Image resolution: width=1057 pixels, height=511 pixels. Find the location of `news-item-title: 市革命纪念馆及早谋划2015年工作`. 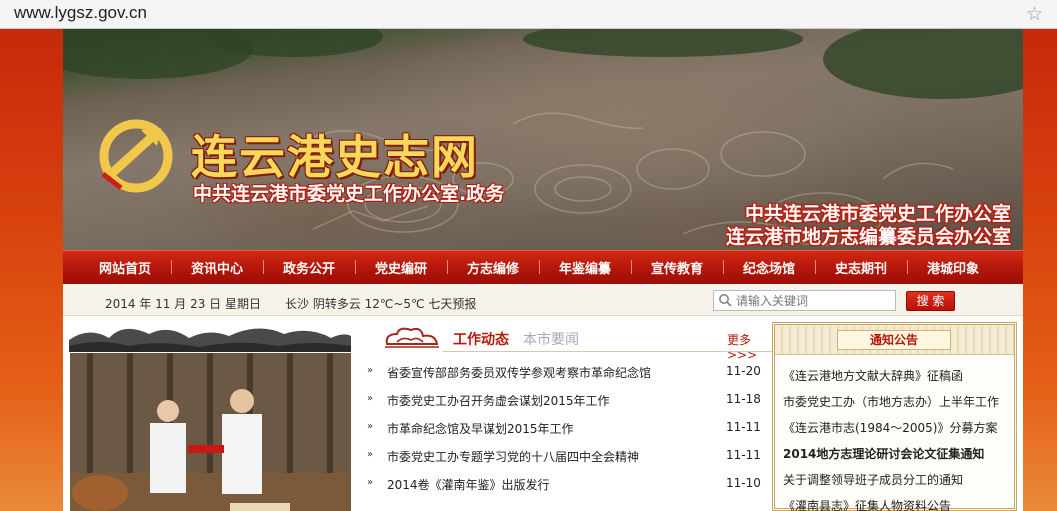

news-item-title: 市革命纪念馆及早谋划2015年工作 is located at coordinates (480, 428).